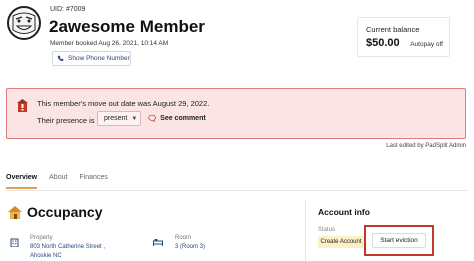 The width and height of the screenshot is (474, 261). What do you see at coordinates (24, 23) in the screenshot?
I see `avatar` at bounding box center [24, 23].